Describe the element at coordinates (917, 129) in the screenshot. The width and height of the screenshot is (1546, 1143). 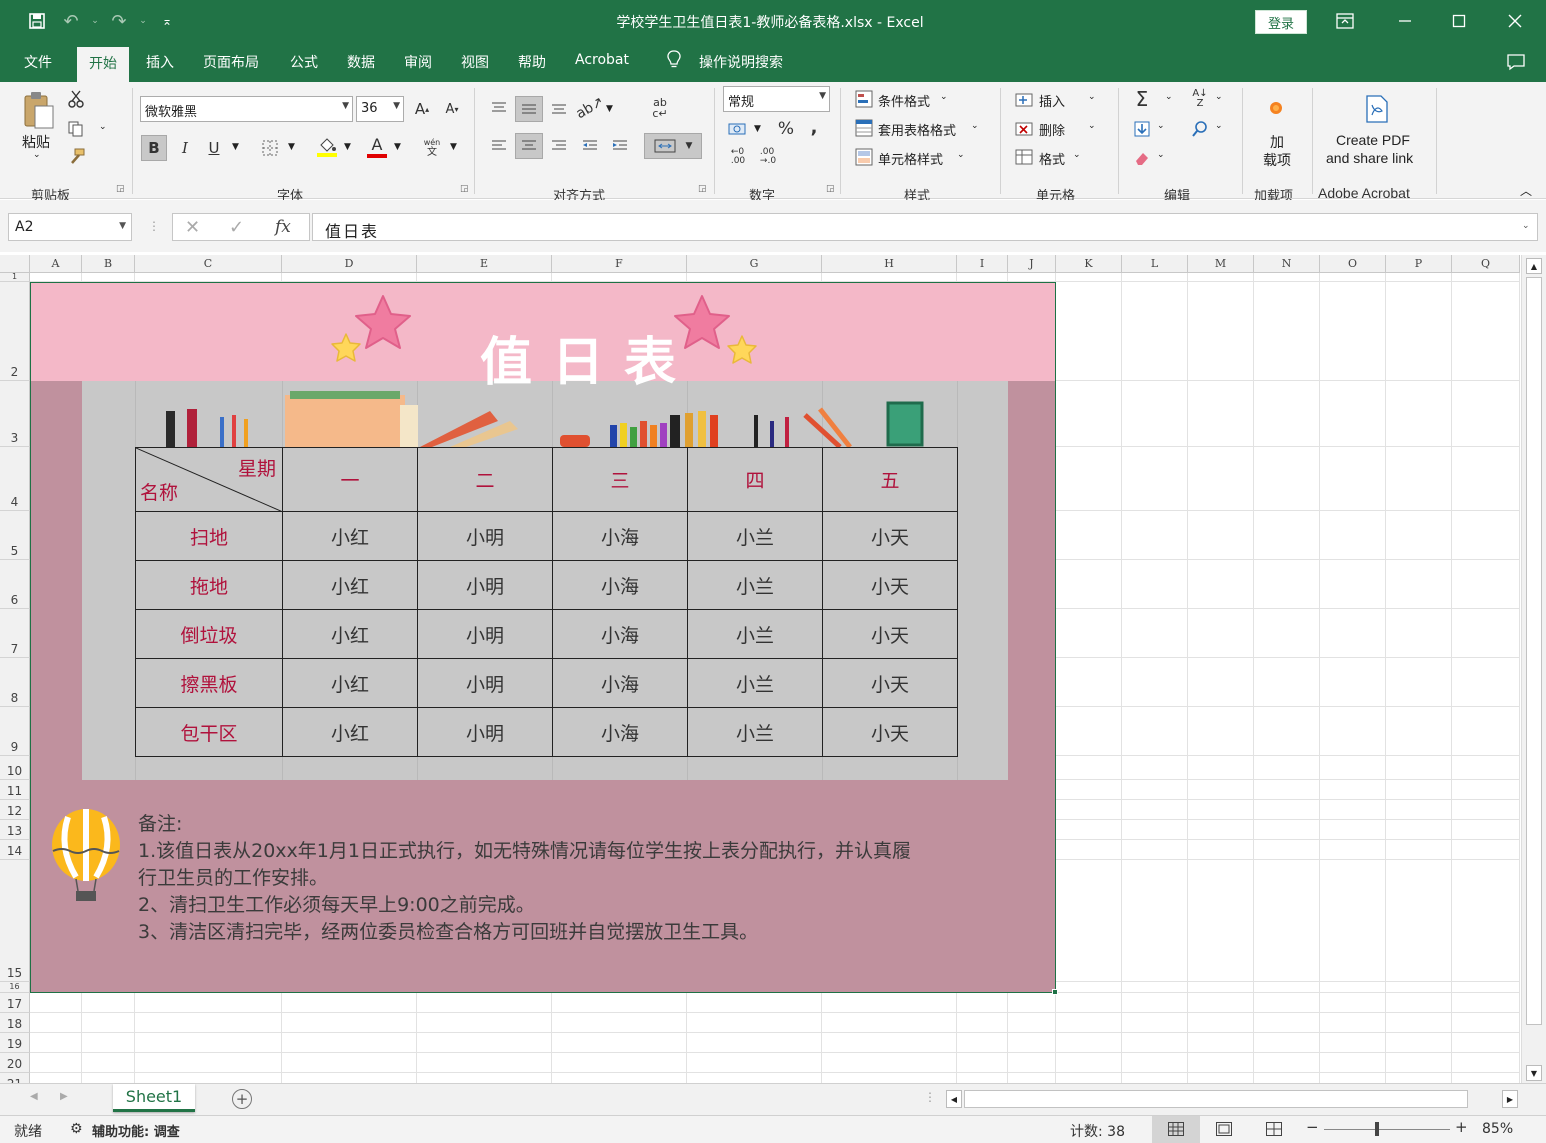
I see `format-as-table-label: 套用表格格式` at that location.